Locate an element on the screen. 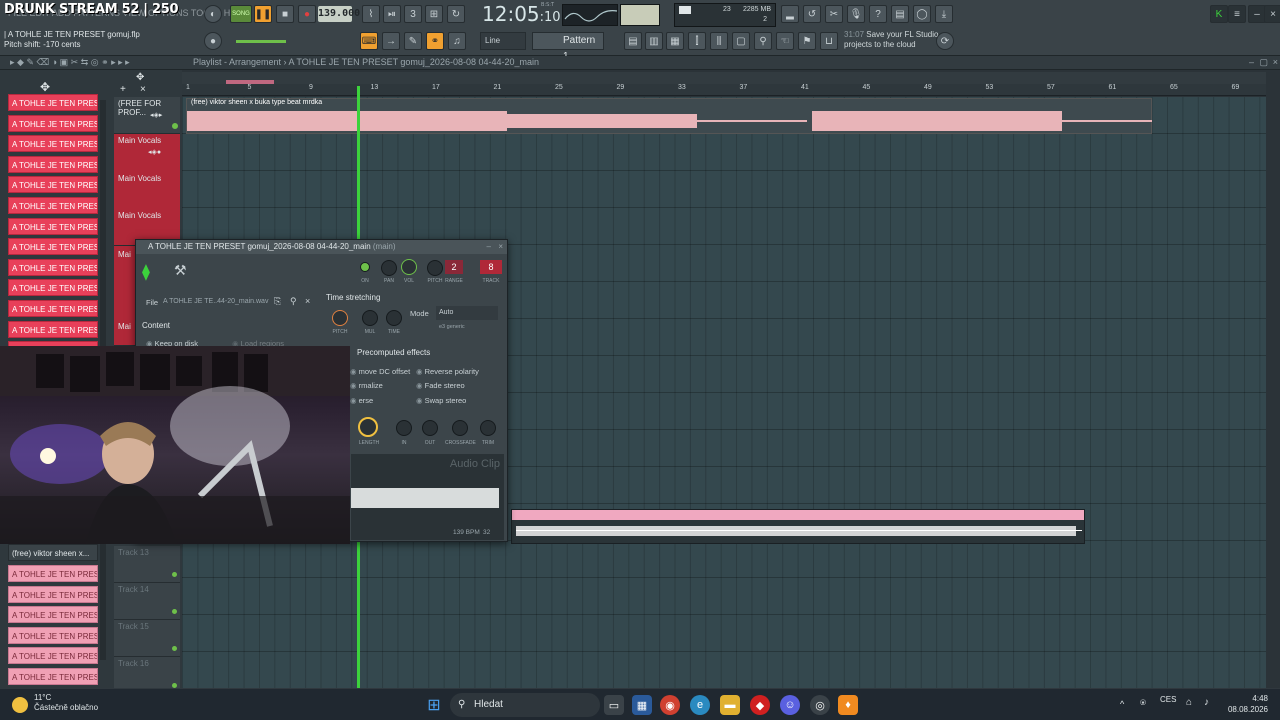 The height and width of the screenshot is (720, 1280). tempo-display: 139.000 is located at coordinates (339, 14).